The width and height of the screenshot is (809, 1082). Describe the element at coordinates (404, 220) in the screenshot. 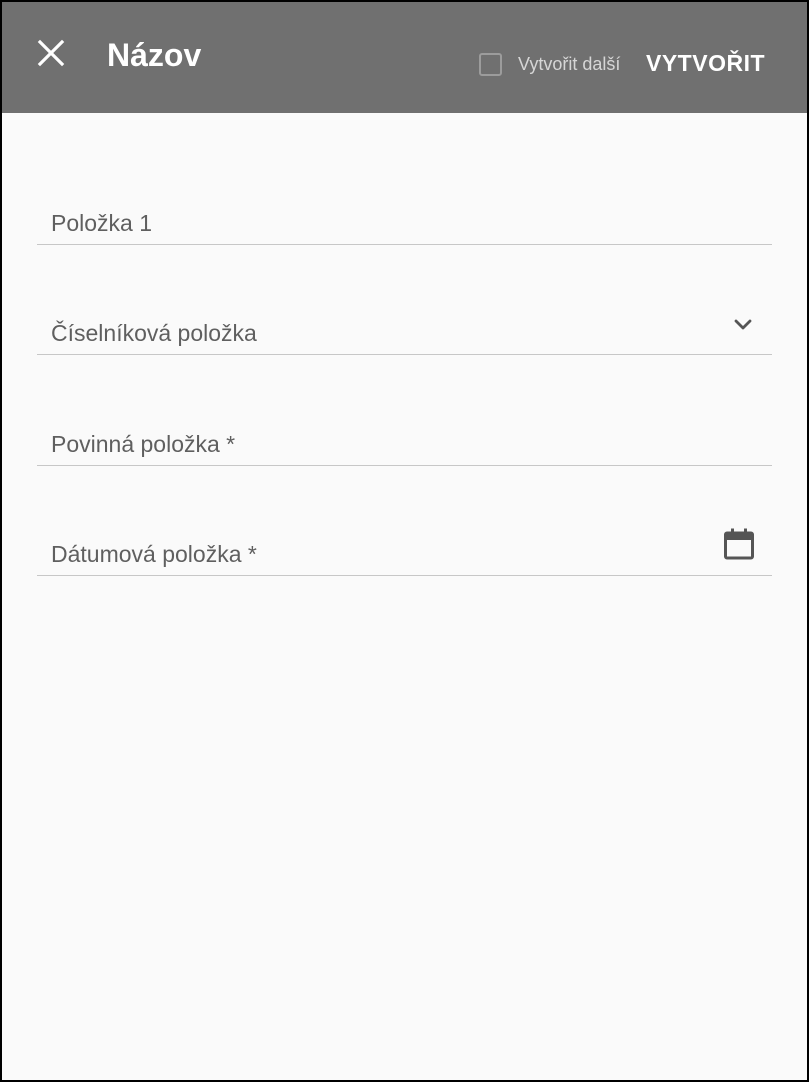

I see `field-item-1: Položka 1` at that location.